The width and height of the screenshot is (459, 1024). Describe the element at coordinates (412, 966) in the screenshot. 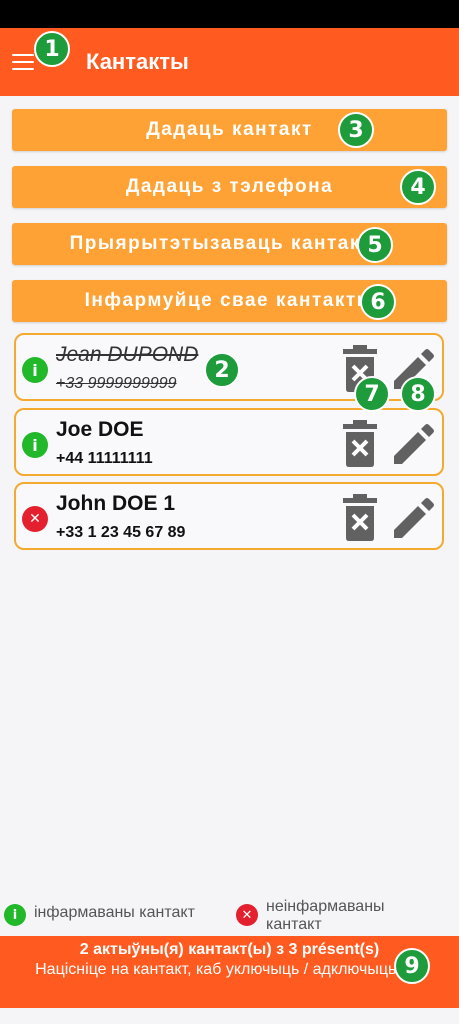

I see `marker-9: 9` at that location.